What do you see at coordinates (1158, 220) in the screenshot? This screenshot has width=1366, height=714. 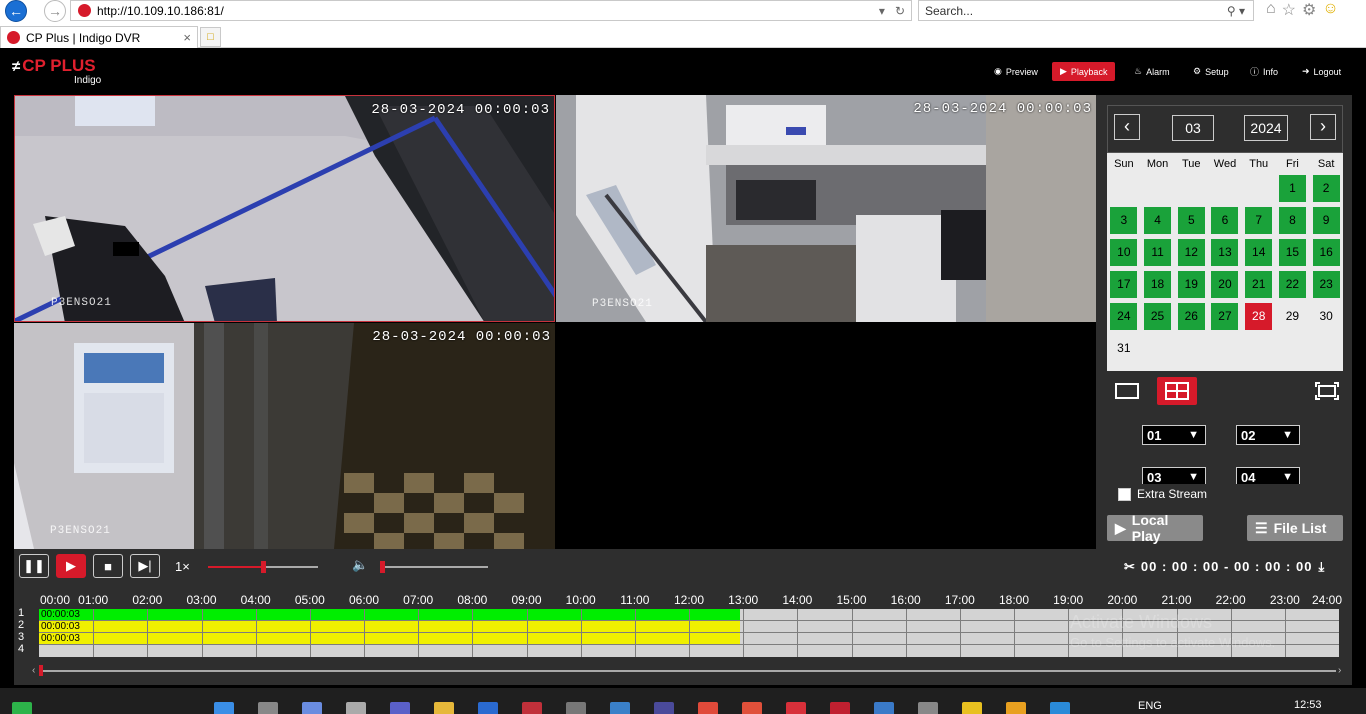 I see `calendar-day-4: 4` at bounding box center [1158, 220].